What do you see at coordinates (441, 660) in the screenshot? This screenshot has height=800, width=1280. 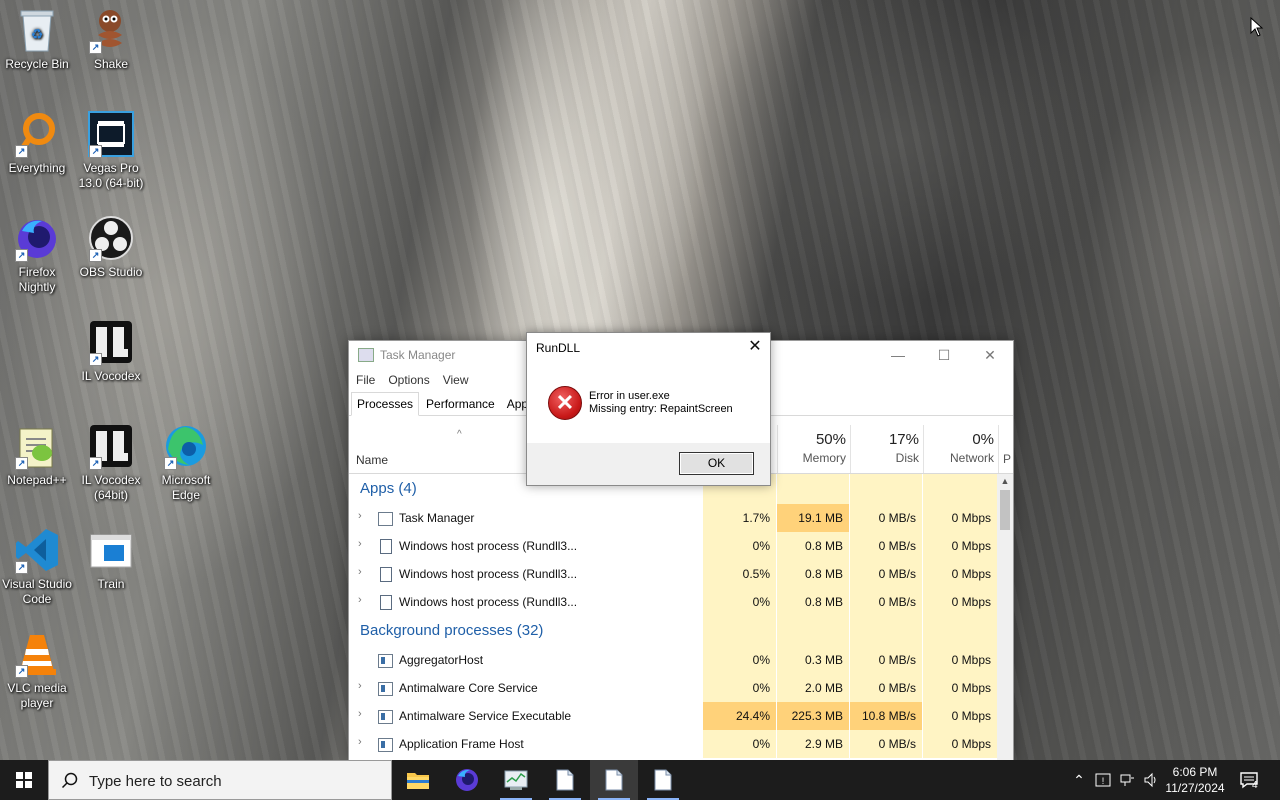 I see `process-name: AggregatorHost` at bounding box center [441, 660].